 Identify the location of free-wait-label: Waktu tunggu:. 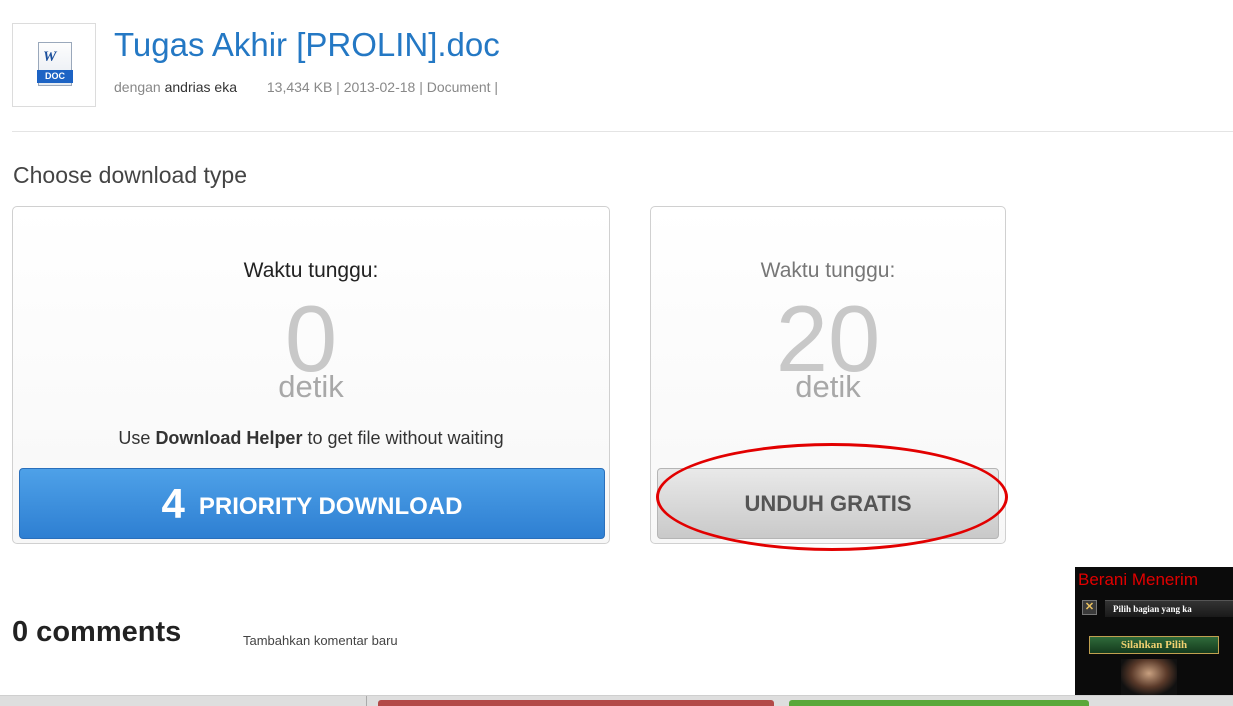
(828, 270).